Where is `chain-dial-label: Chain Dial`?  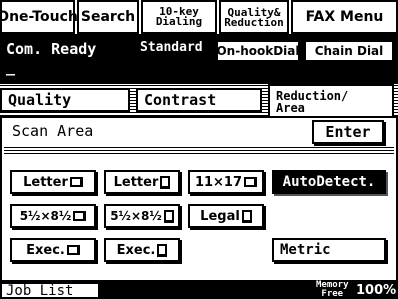 chain-dial-label: Chain Dial is located at coordinates (349, 51).